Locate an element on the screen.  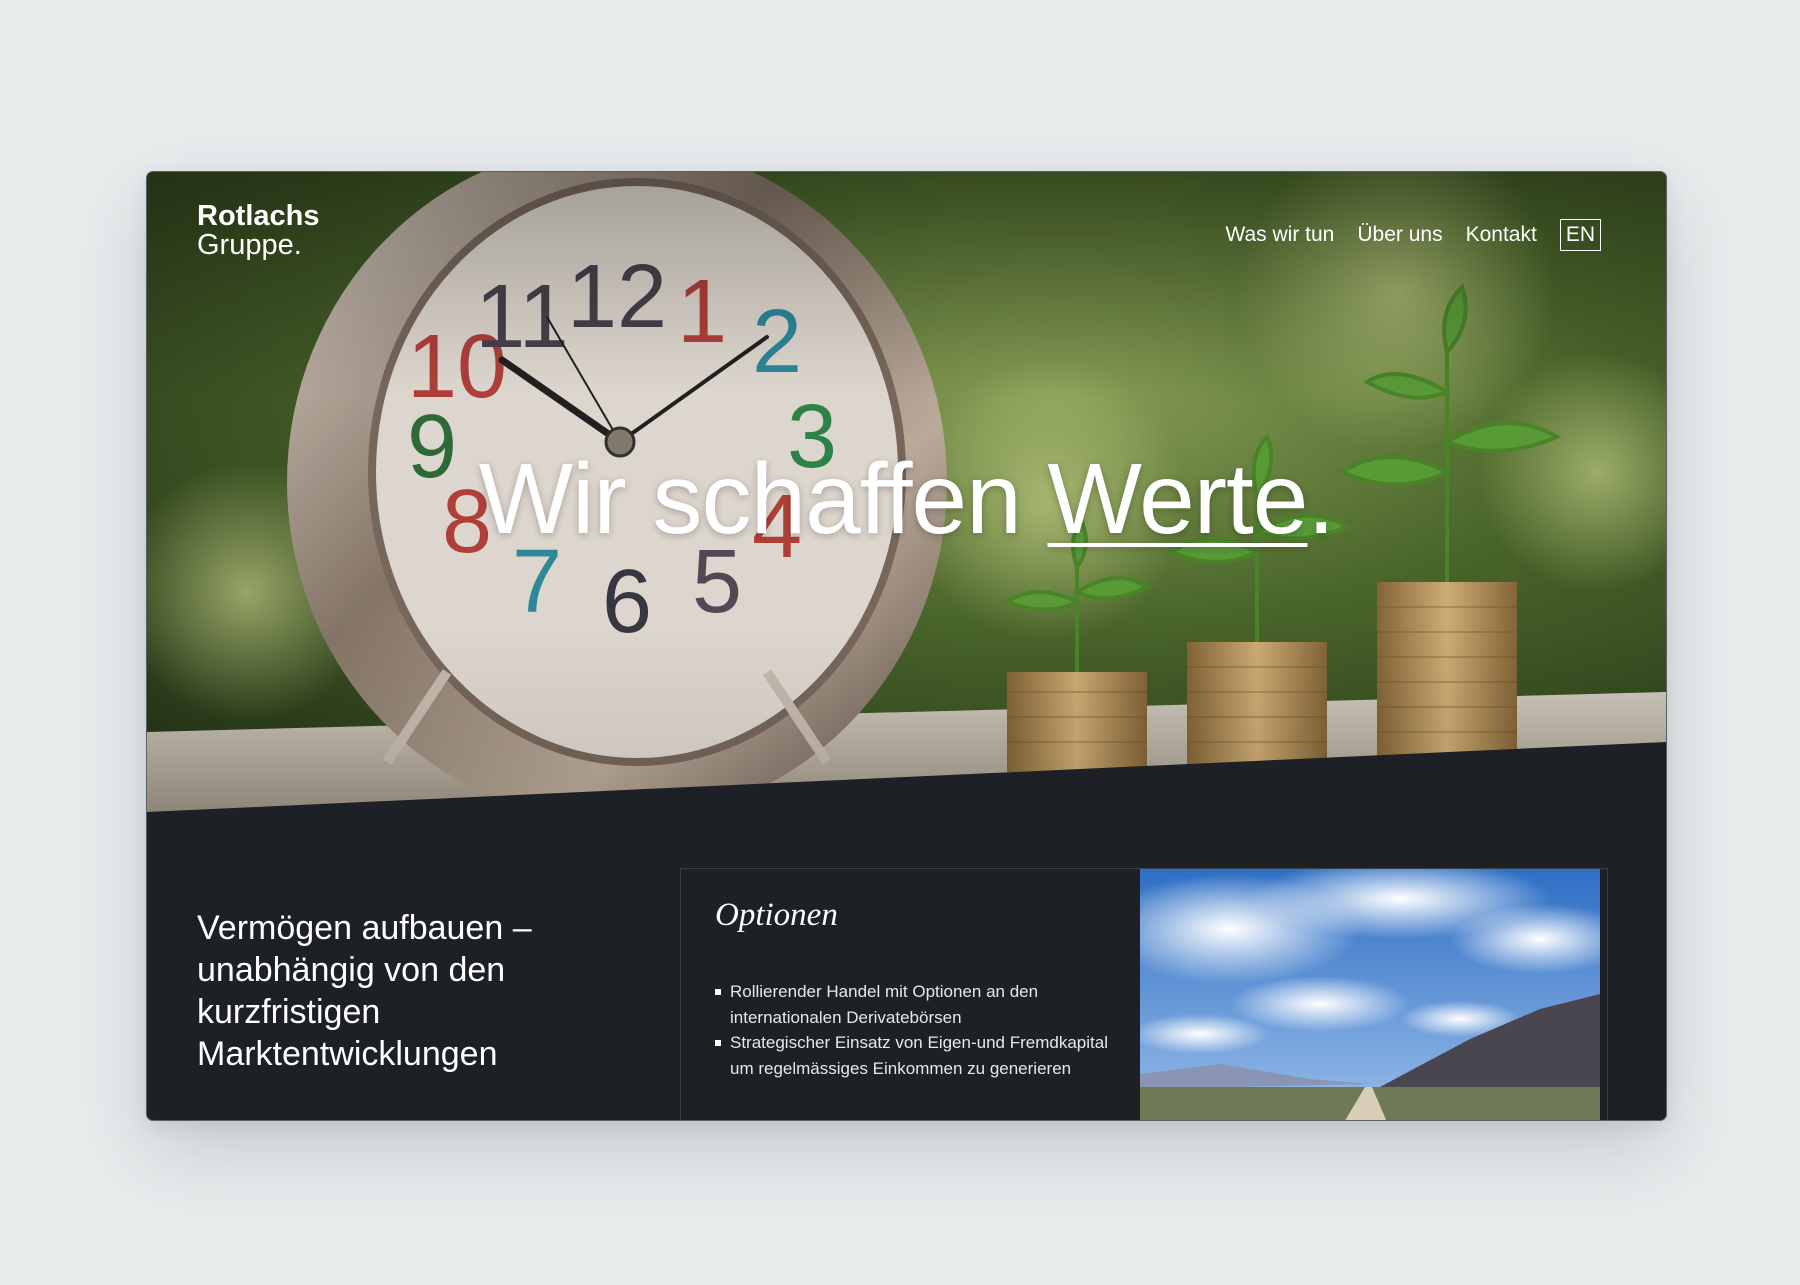
main-nav: Was wir tun Über uns Kontakt EN is located at coordinates (1413, 235).